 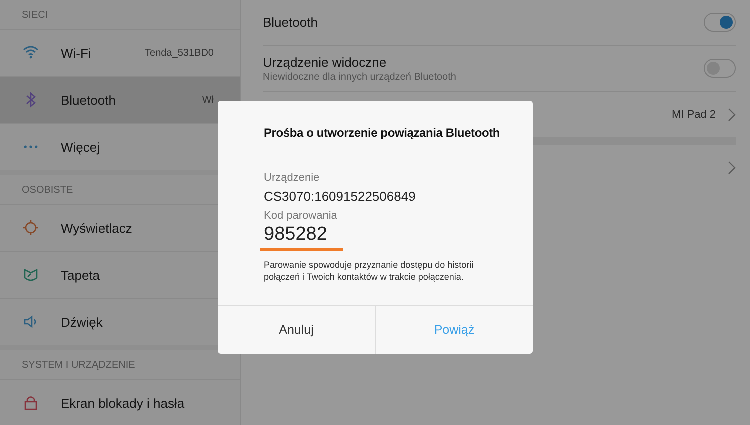 I want to click on device-name: CS3070:16091522506849, so click(x=340, y=196).